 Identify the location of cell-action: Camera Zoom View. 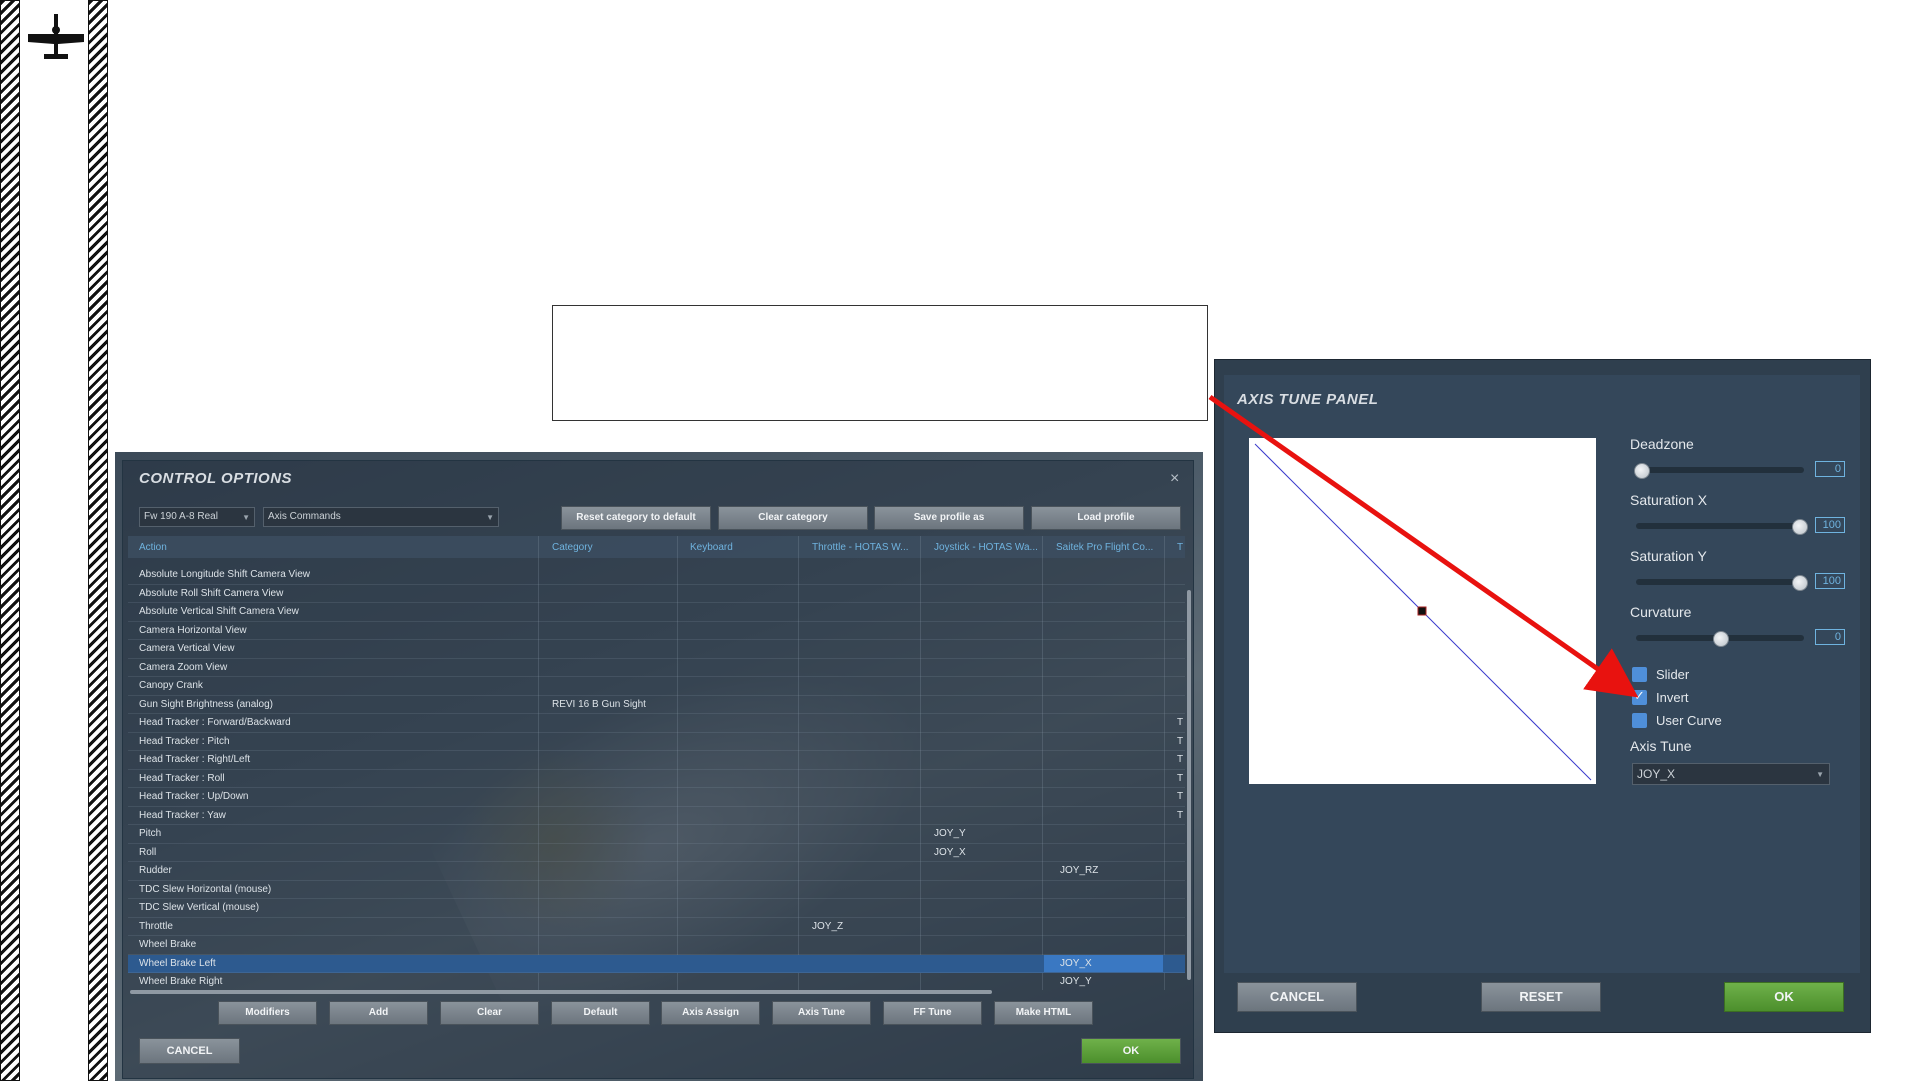
(183, 667).